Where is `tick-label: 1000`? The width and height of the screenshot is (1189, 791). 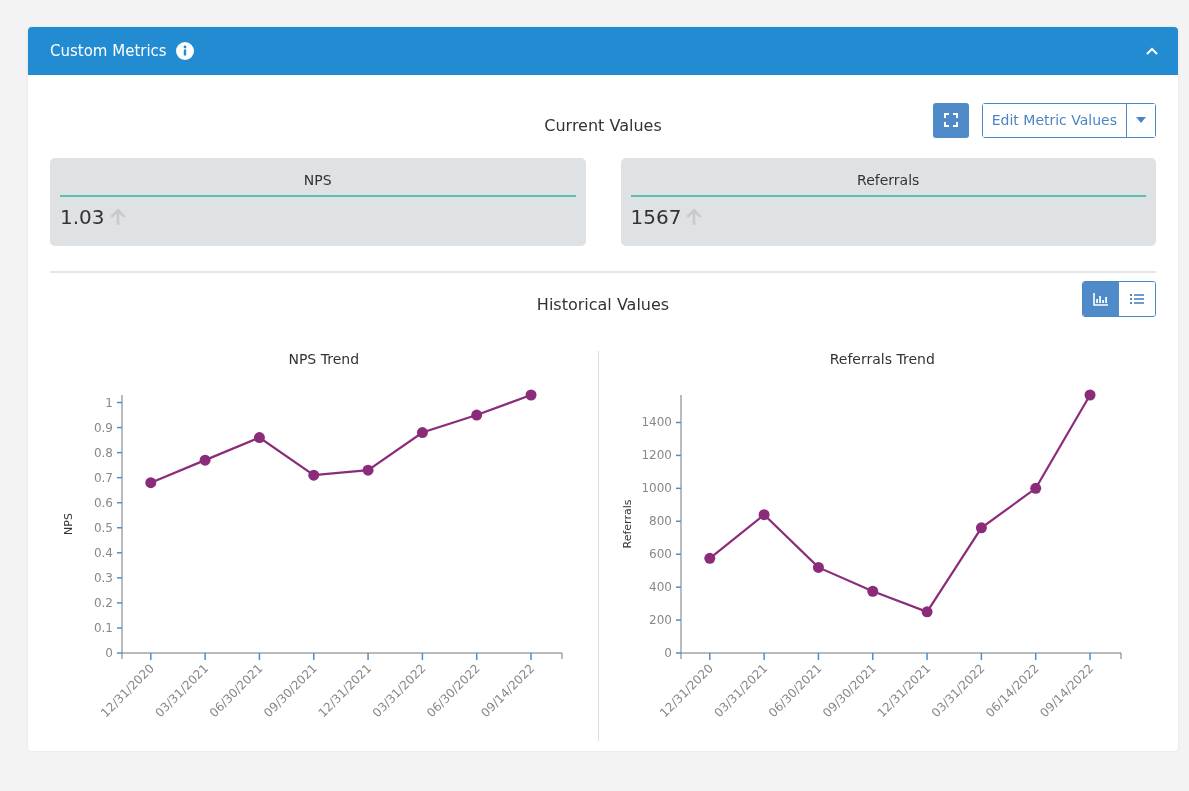
tick-label: 1000 is located at coordinates (656, 488).